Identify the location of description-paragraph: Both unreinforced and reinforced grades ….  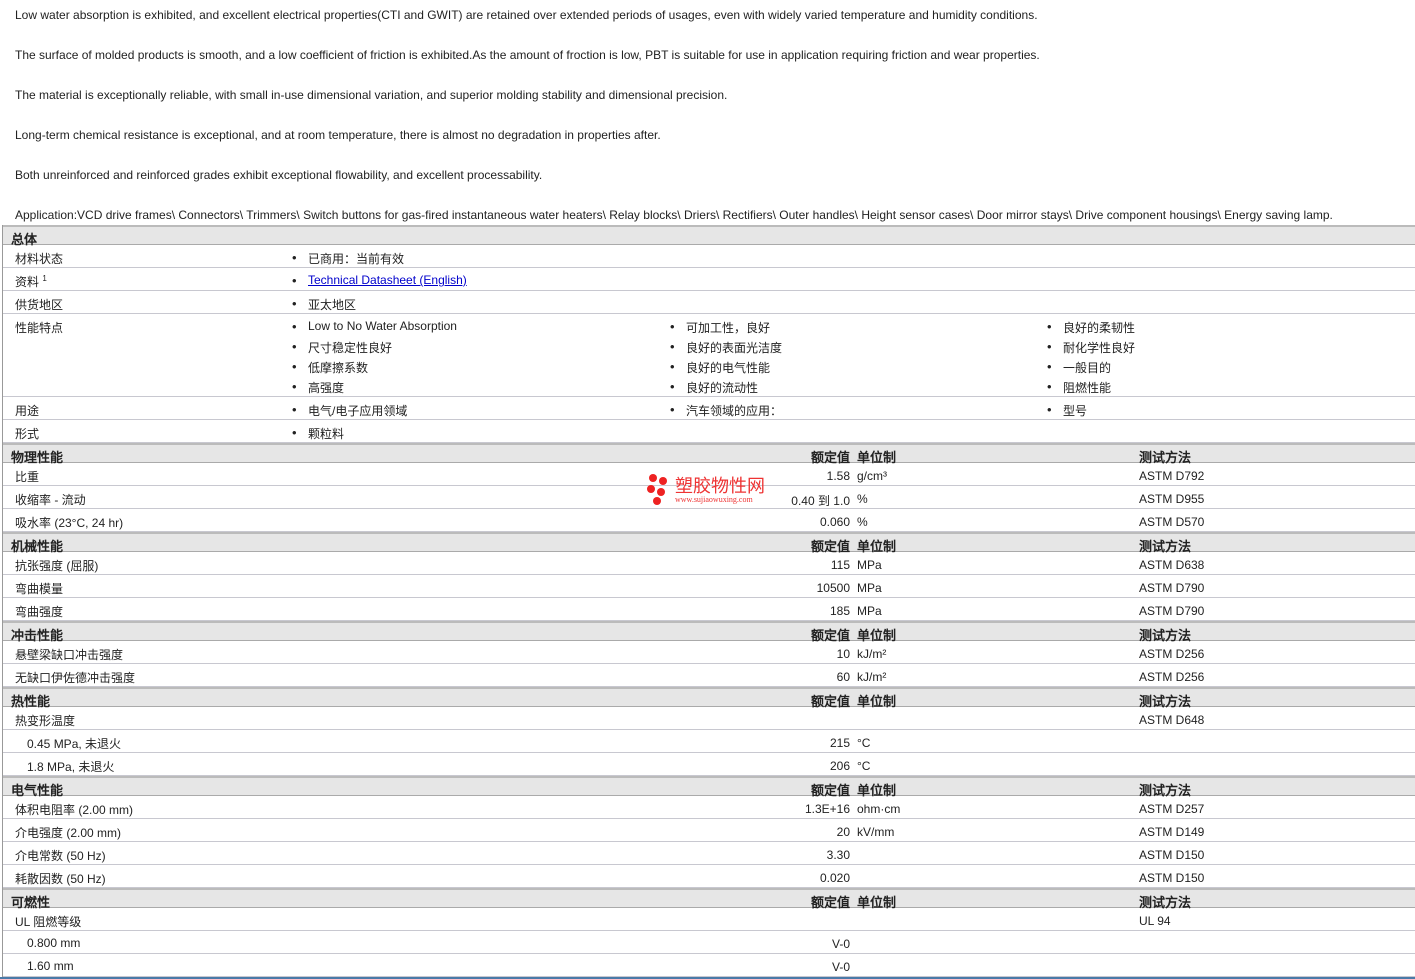
(279, 175).